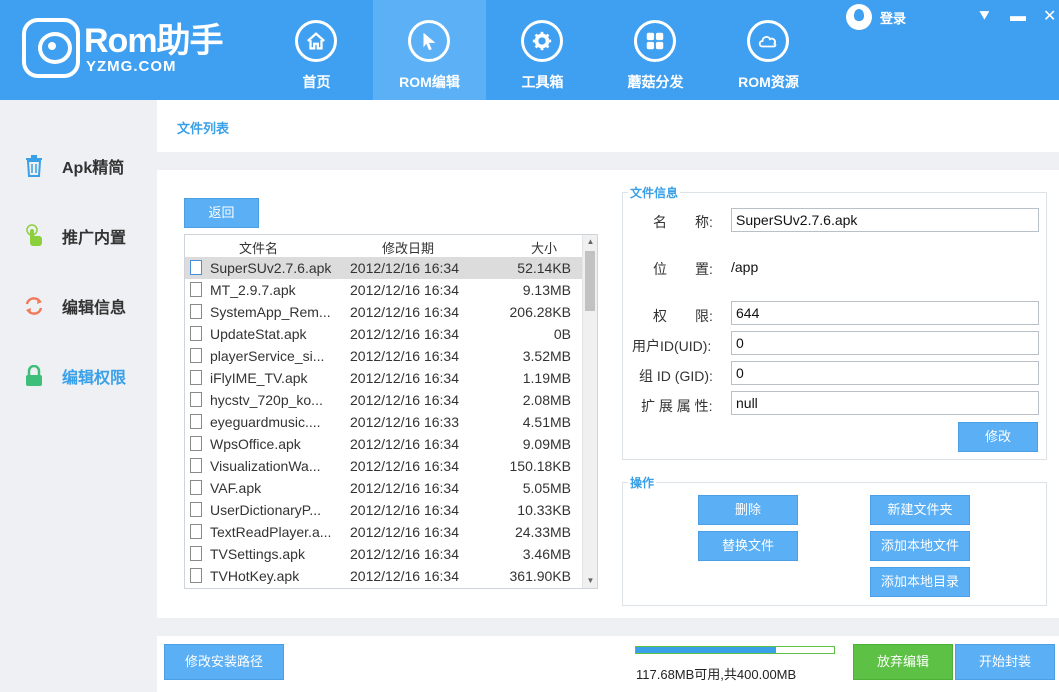 The image size is (1059, 692). Describe the element at coordinates (672, 346) in the screenshot. I see `uid-label: 用户ID(UID):` at that location.